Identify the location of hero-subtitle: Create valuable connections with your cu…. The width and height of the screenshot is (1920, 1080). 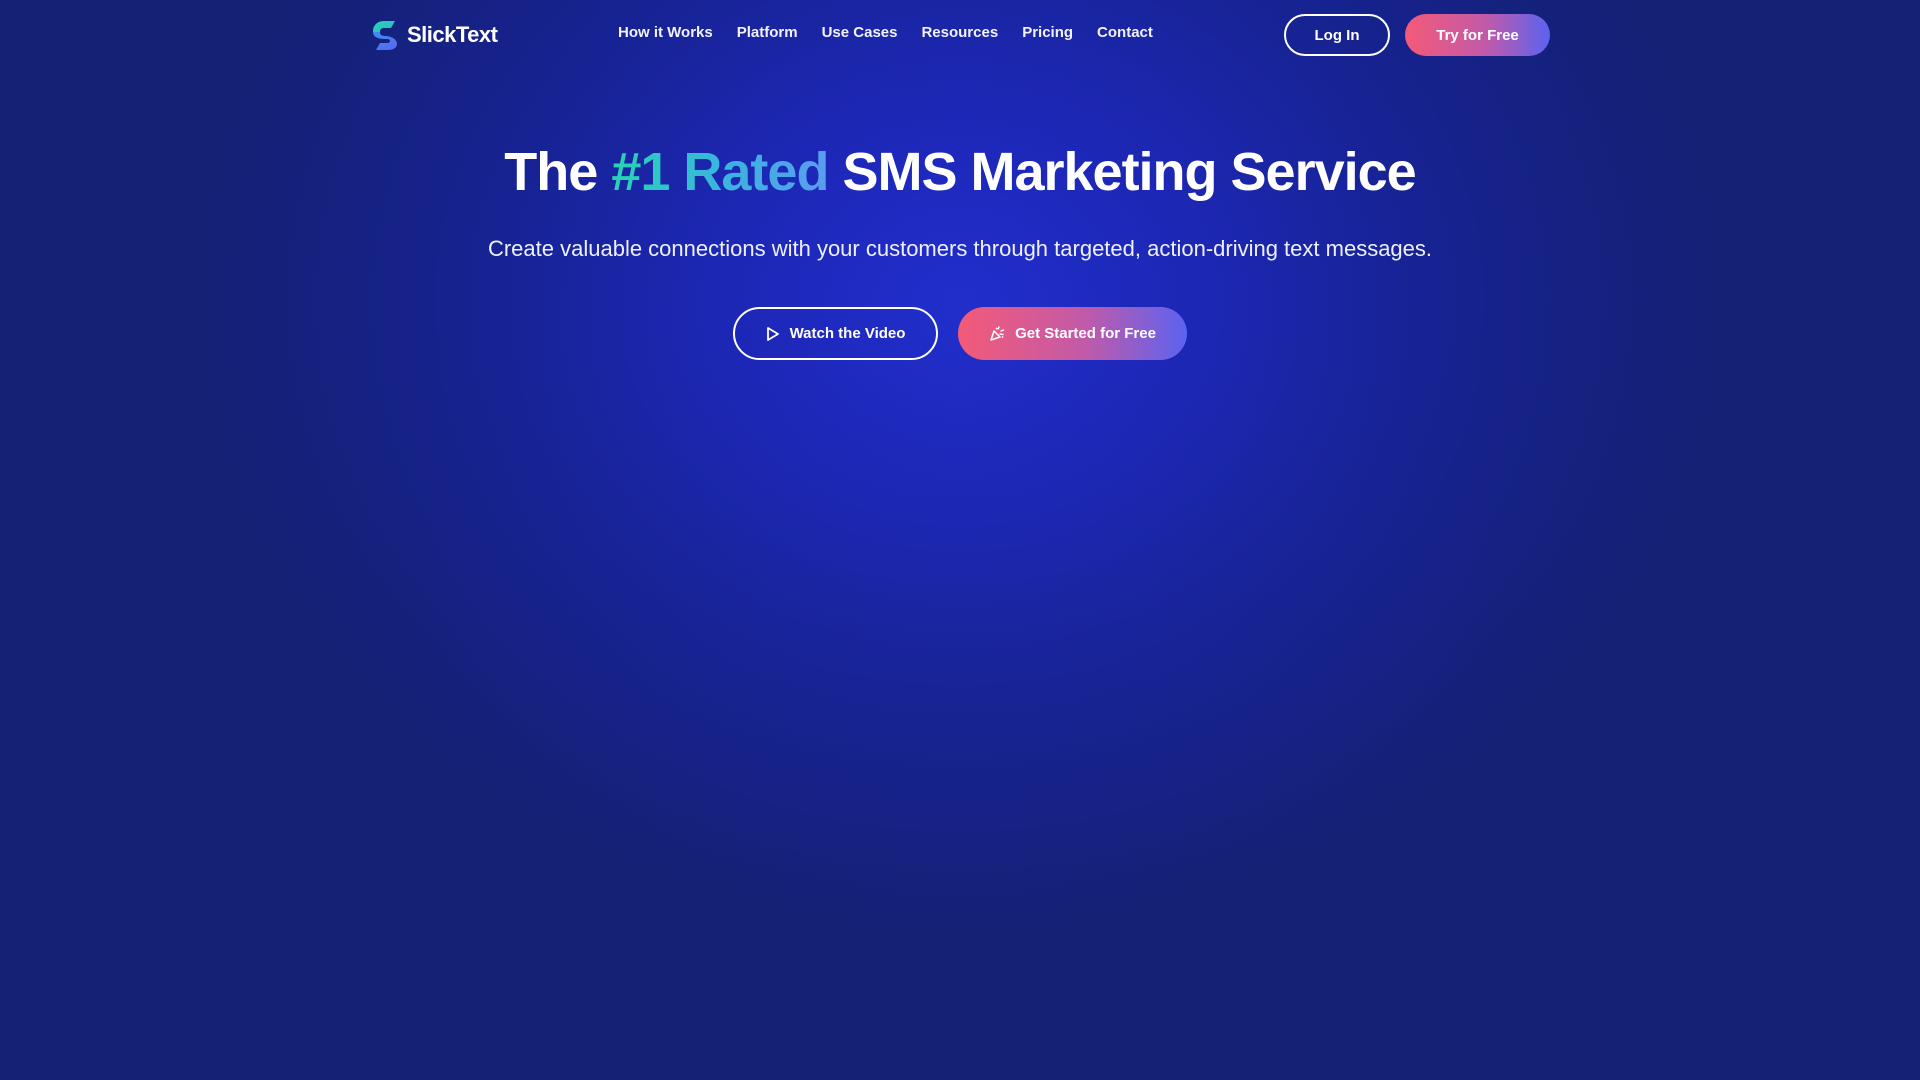
(960, 248).